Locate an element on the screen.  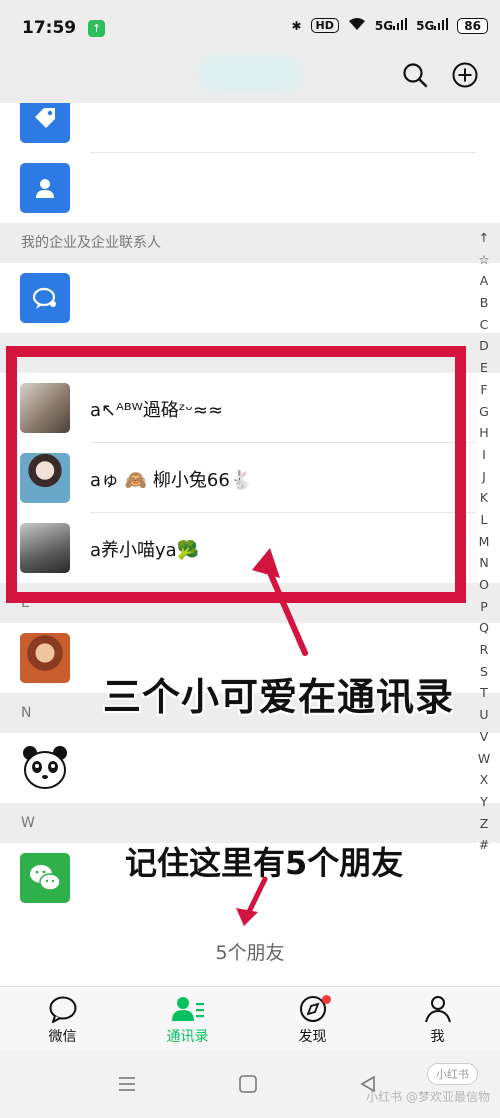
annotation-arrow-down is located at coordinates (252, 901).